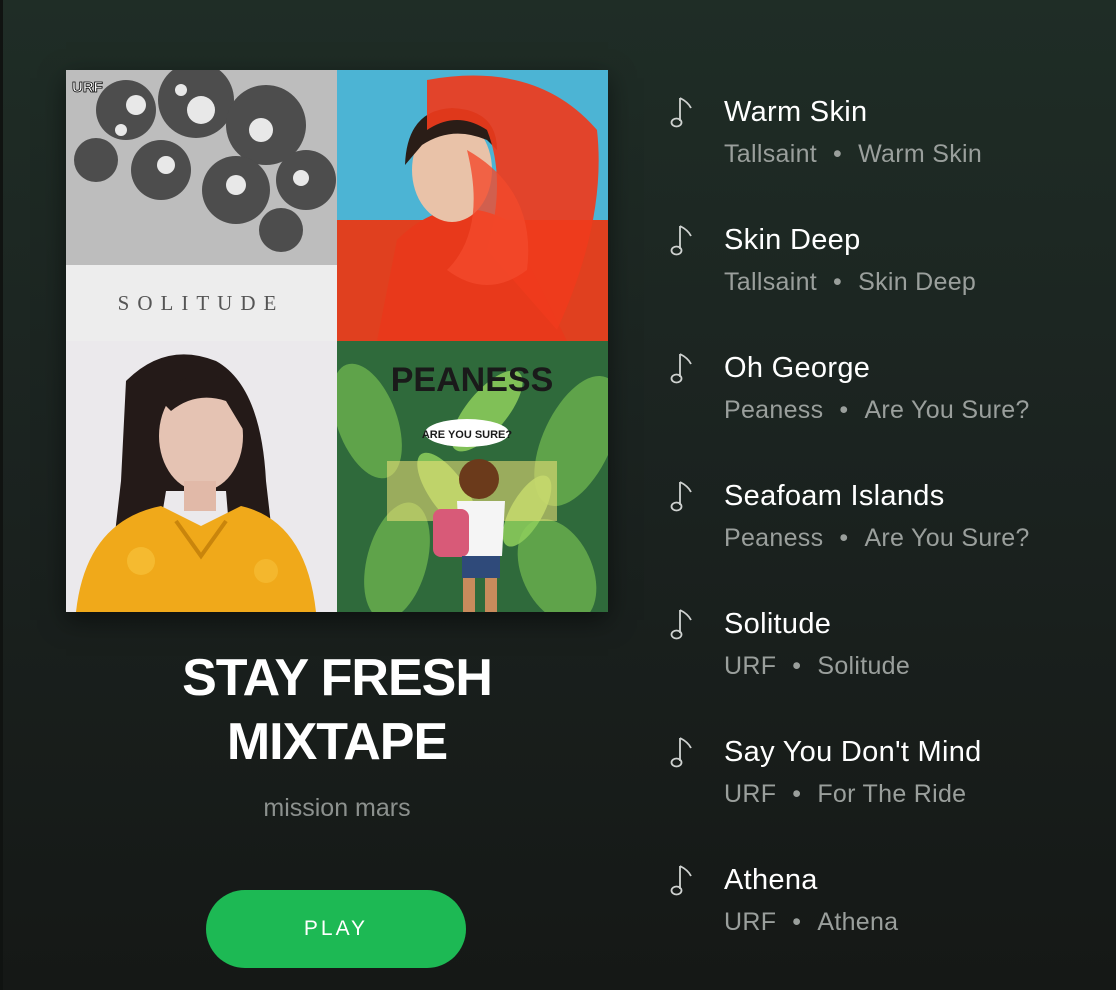 The height and width of the screenshot is (990, 1116). I want to click on track-row: Warm Skin Tallsaint • Warm Skin, so click(885, 158).